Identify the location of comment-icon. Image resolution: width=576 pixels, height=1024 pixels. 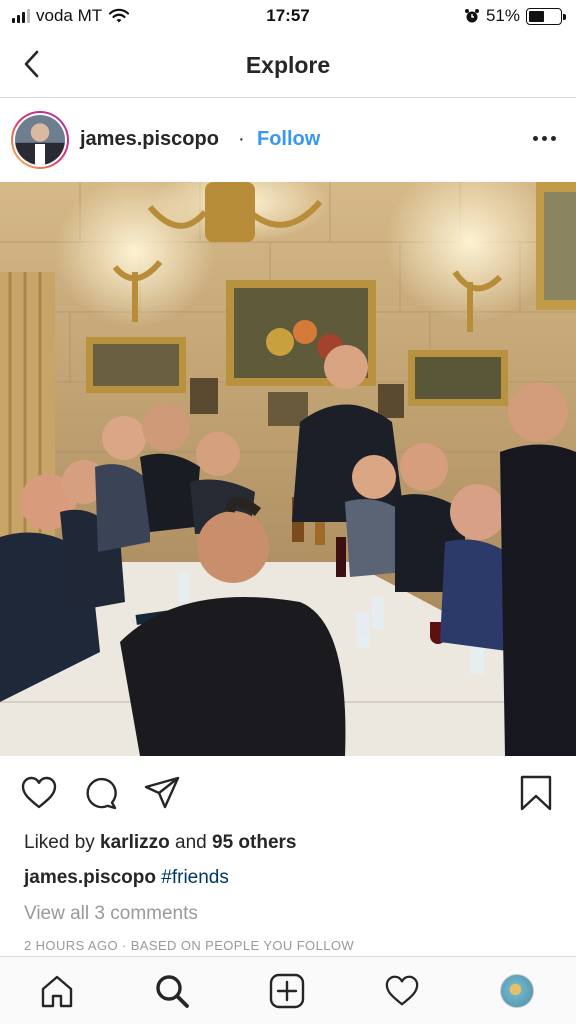
(101, 793).